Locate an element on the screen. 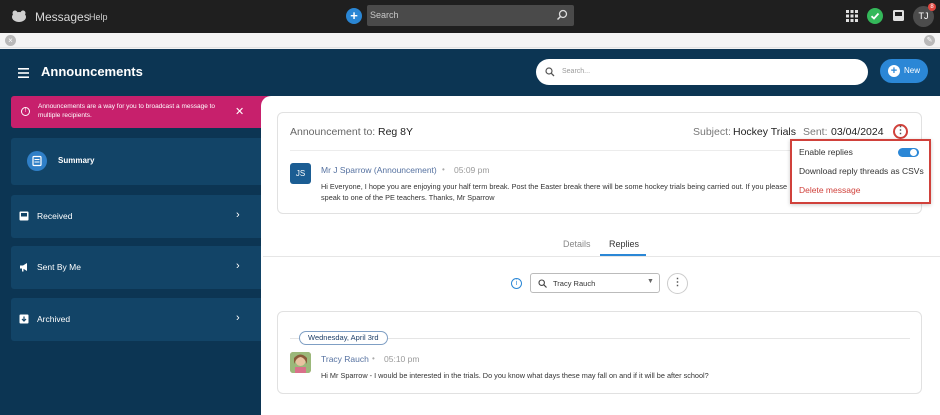  date-chip: Wednesday, April 3rd is located at coordinates (343, 338).